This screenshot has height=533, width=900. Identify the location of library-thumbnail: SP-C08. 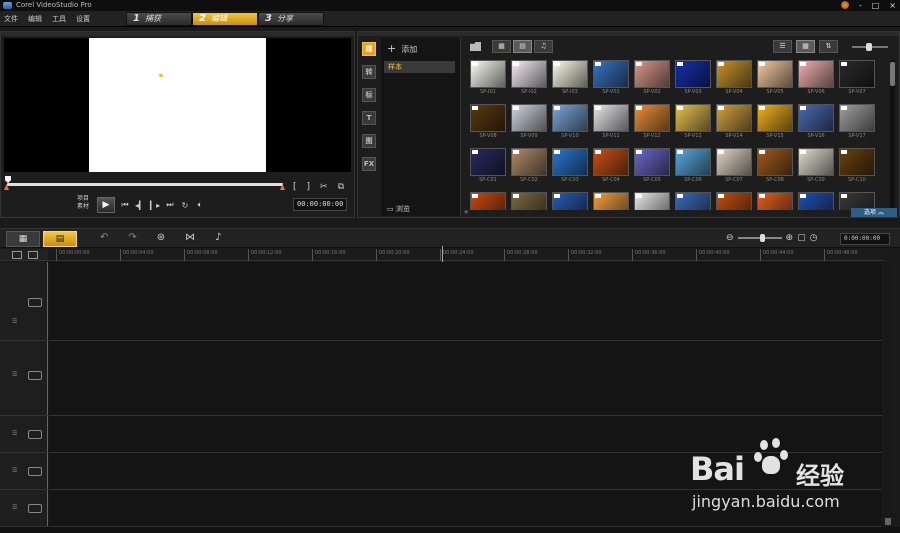
(775, 168).